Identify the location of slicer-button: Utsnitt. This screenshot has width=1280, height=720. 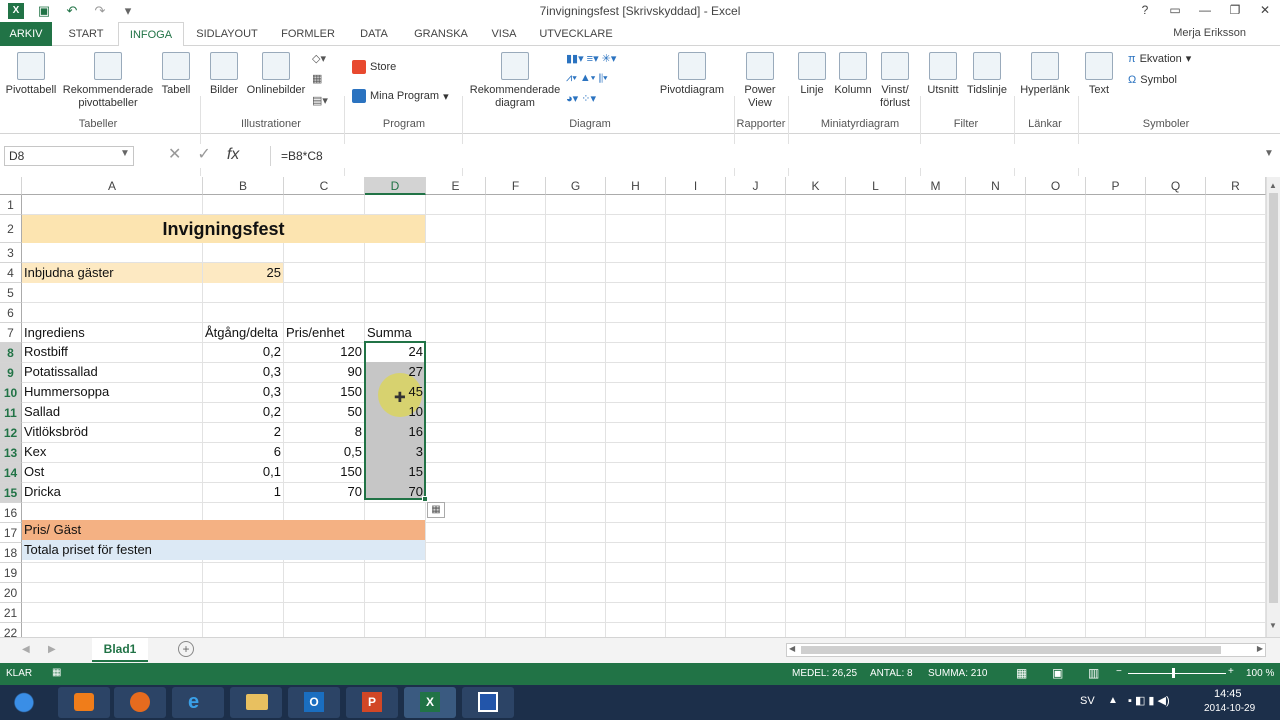
(943, 74).